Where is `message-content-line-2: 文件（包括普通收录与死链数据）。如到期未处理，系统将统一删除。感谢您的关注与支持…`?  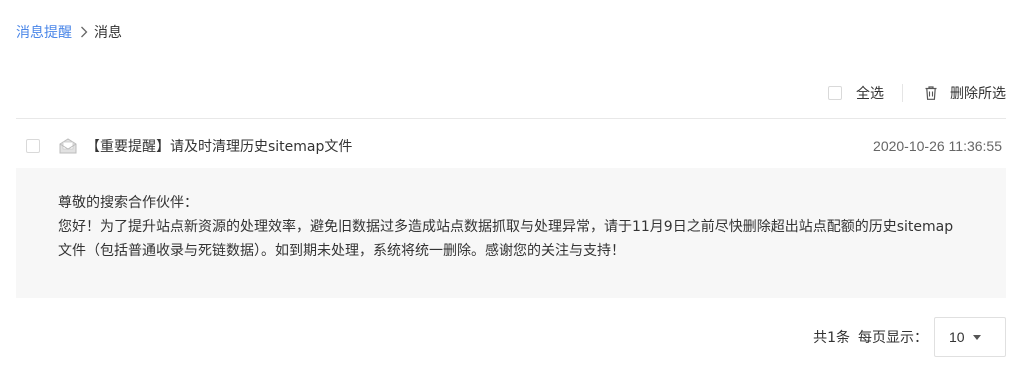 message-content-line-2: 文件（包括普通收录与死链数据）。如到期未处理，系统将统一删除。感谢您的关注与支持… is located at coordinates (341, 251).